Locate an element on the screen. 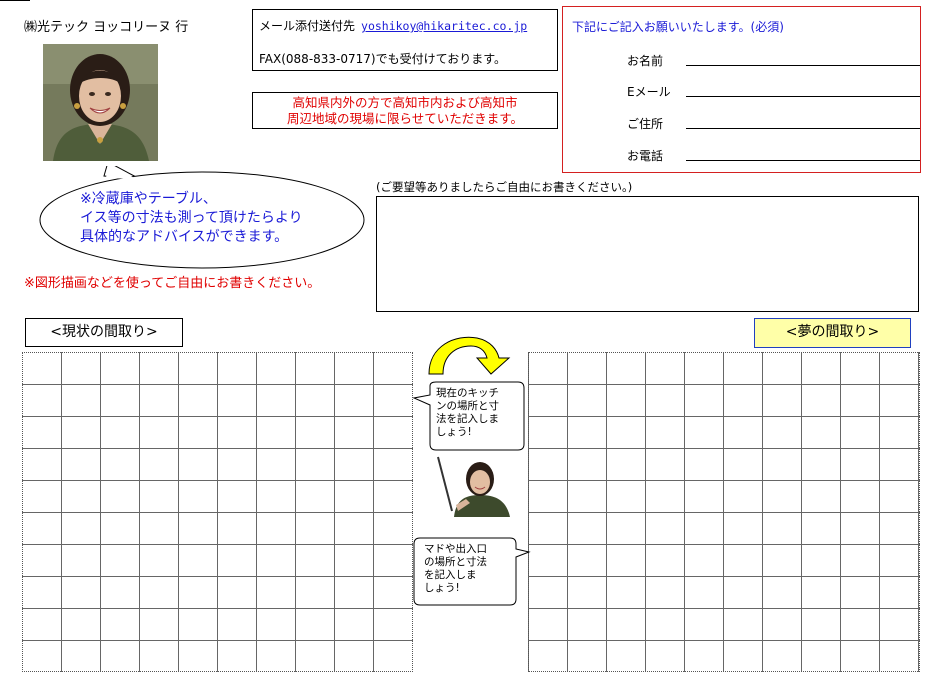 The height and width of the screenshot is (681, 945). name-field is located at coordinates (803, 65).